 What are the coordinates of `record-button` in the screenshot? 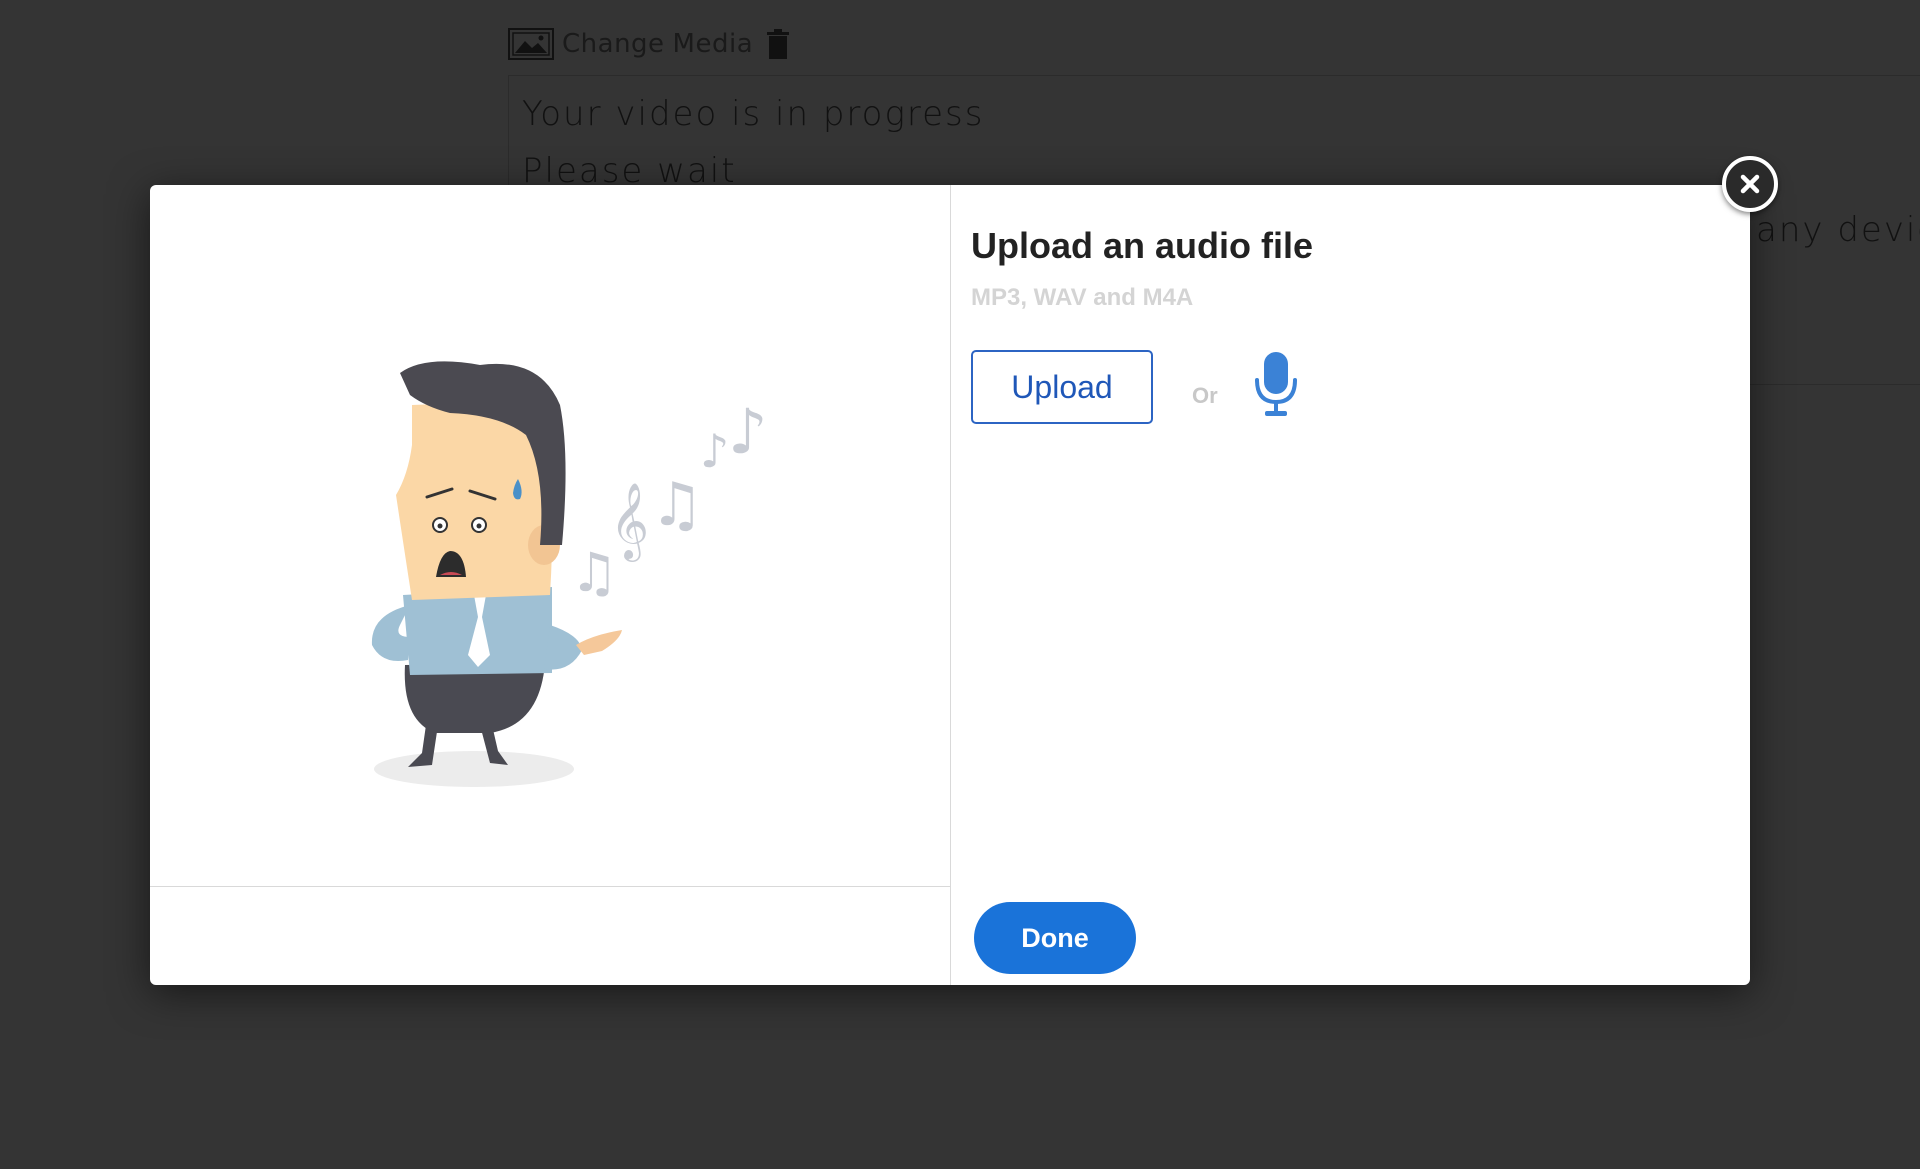 It's located at (1276, 385).